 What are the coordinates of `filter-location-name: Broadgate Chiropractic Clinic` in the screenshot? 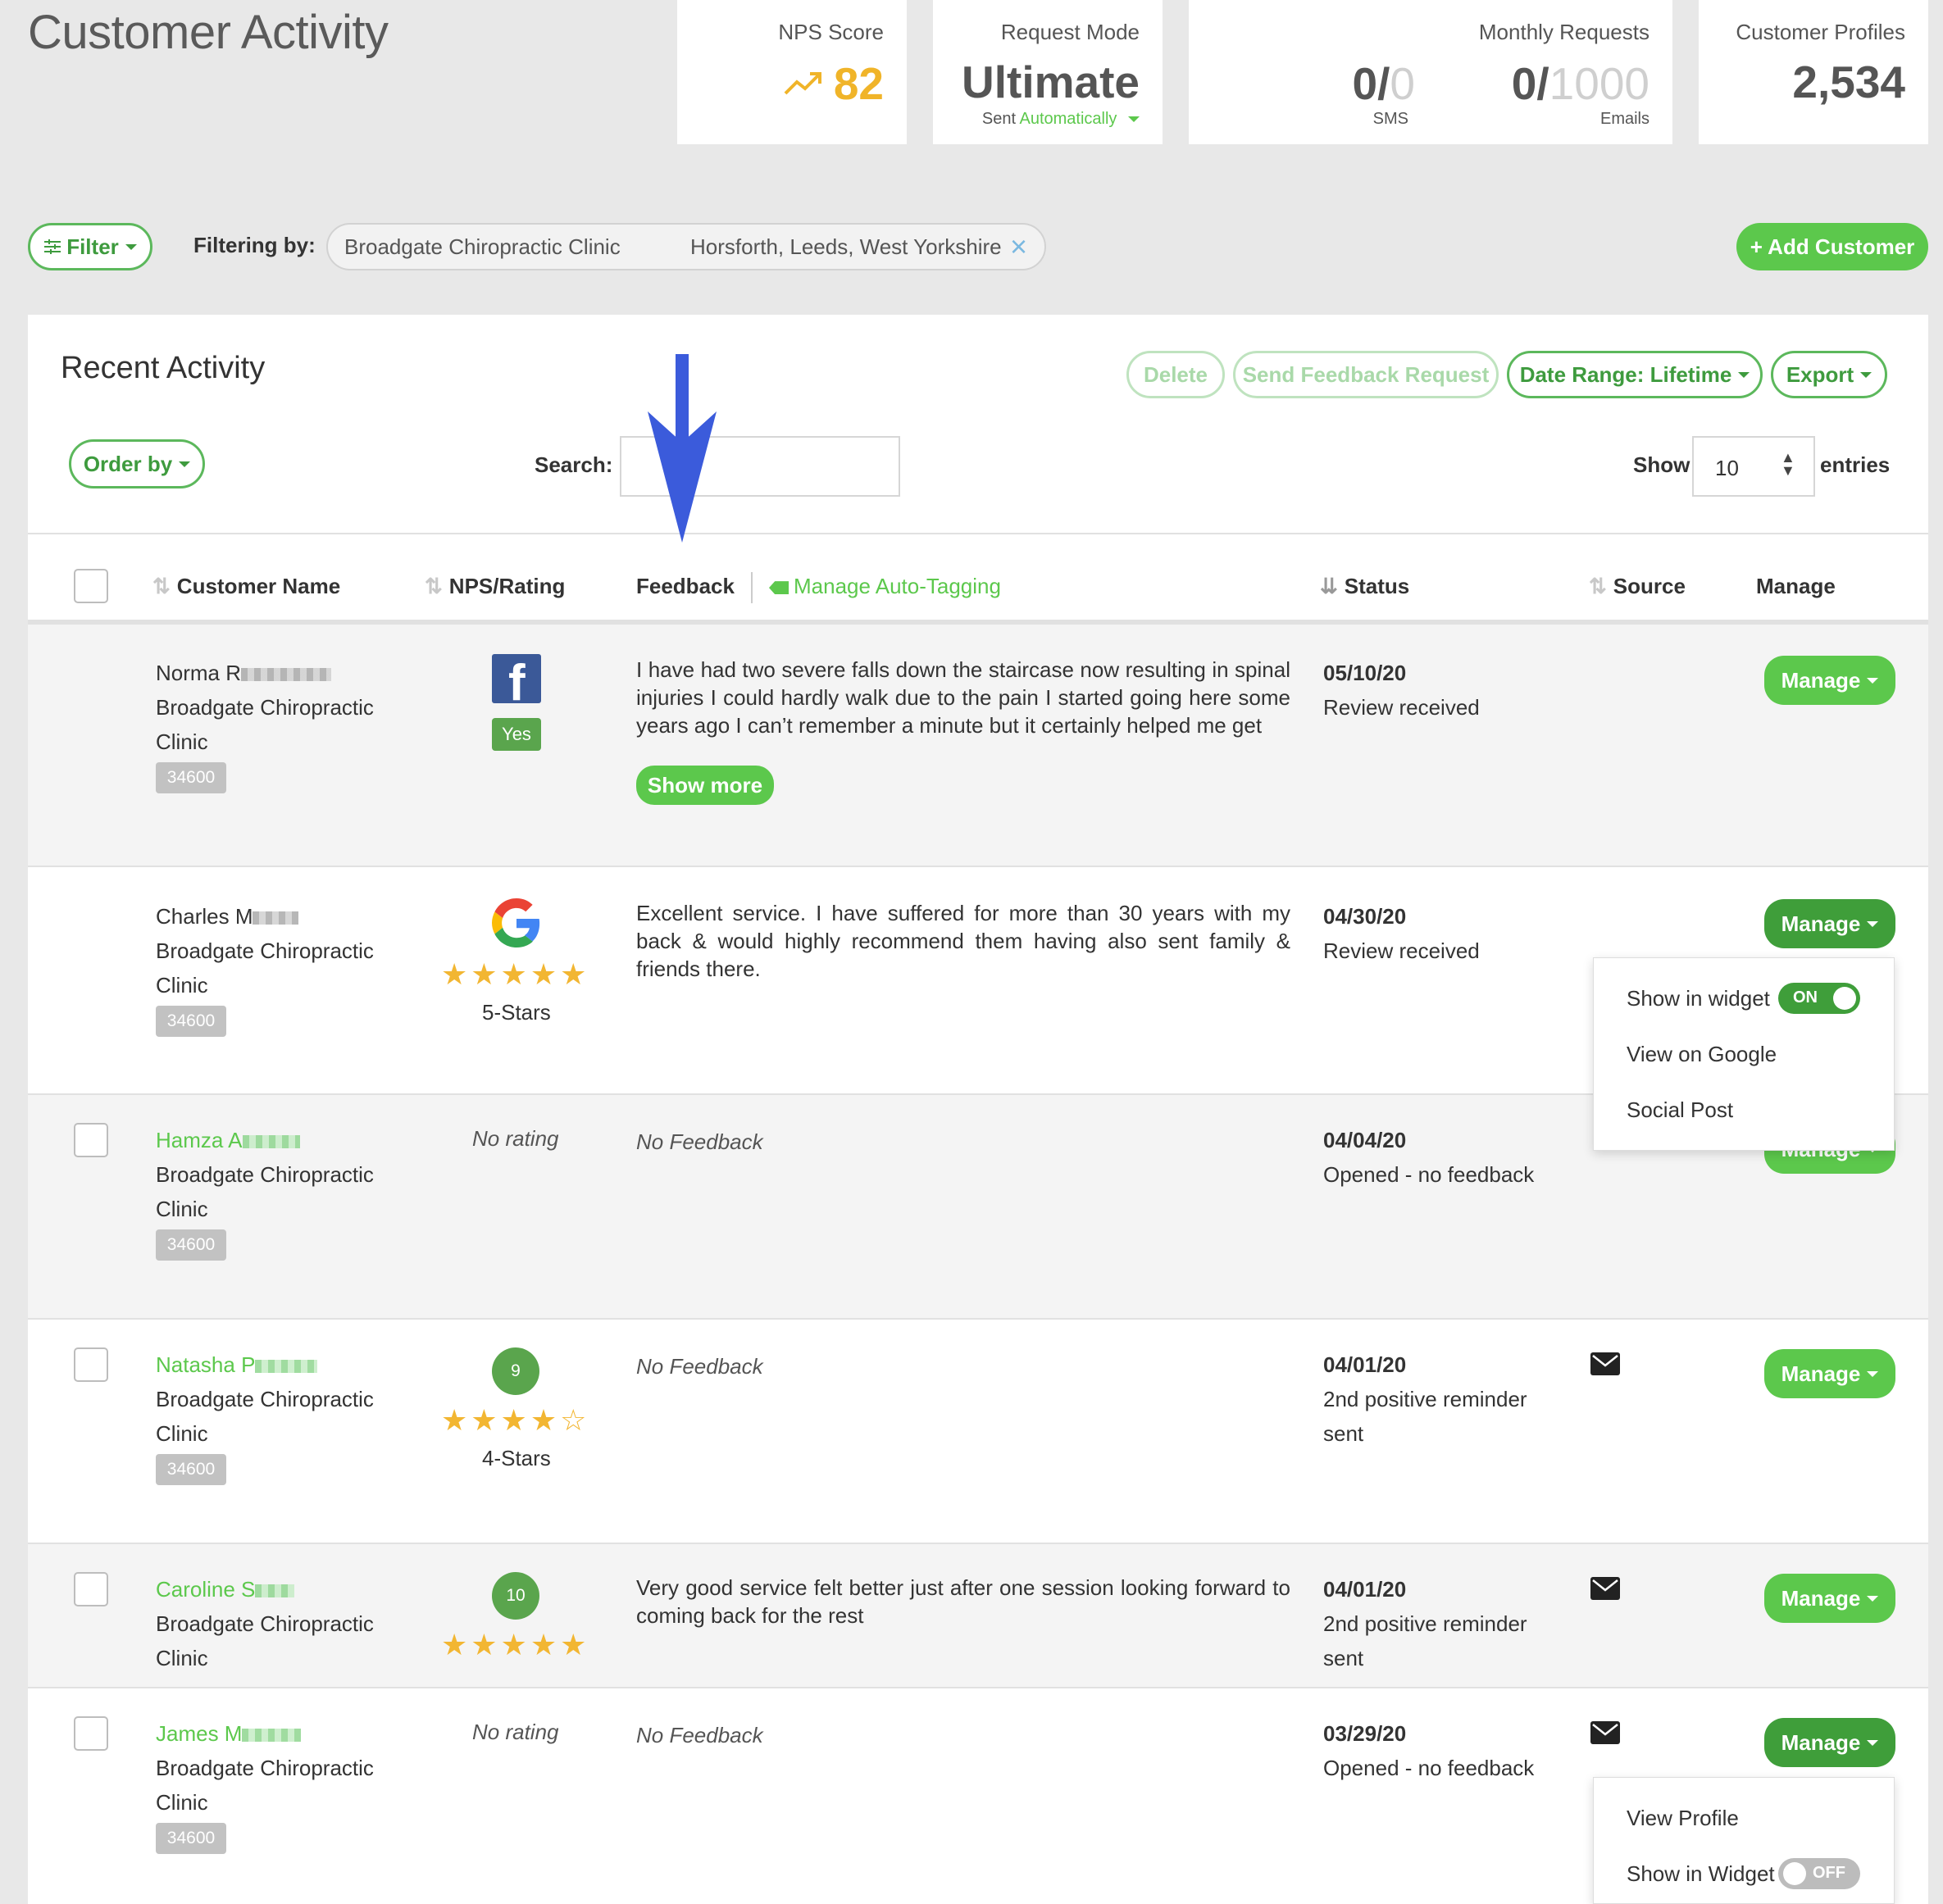 It's located at (482, 247).